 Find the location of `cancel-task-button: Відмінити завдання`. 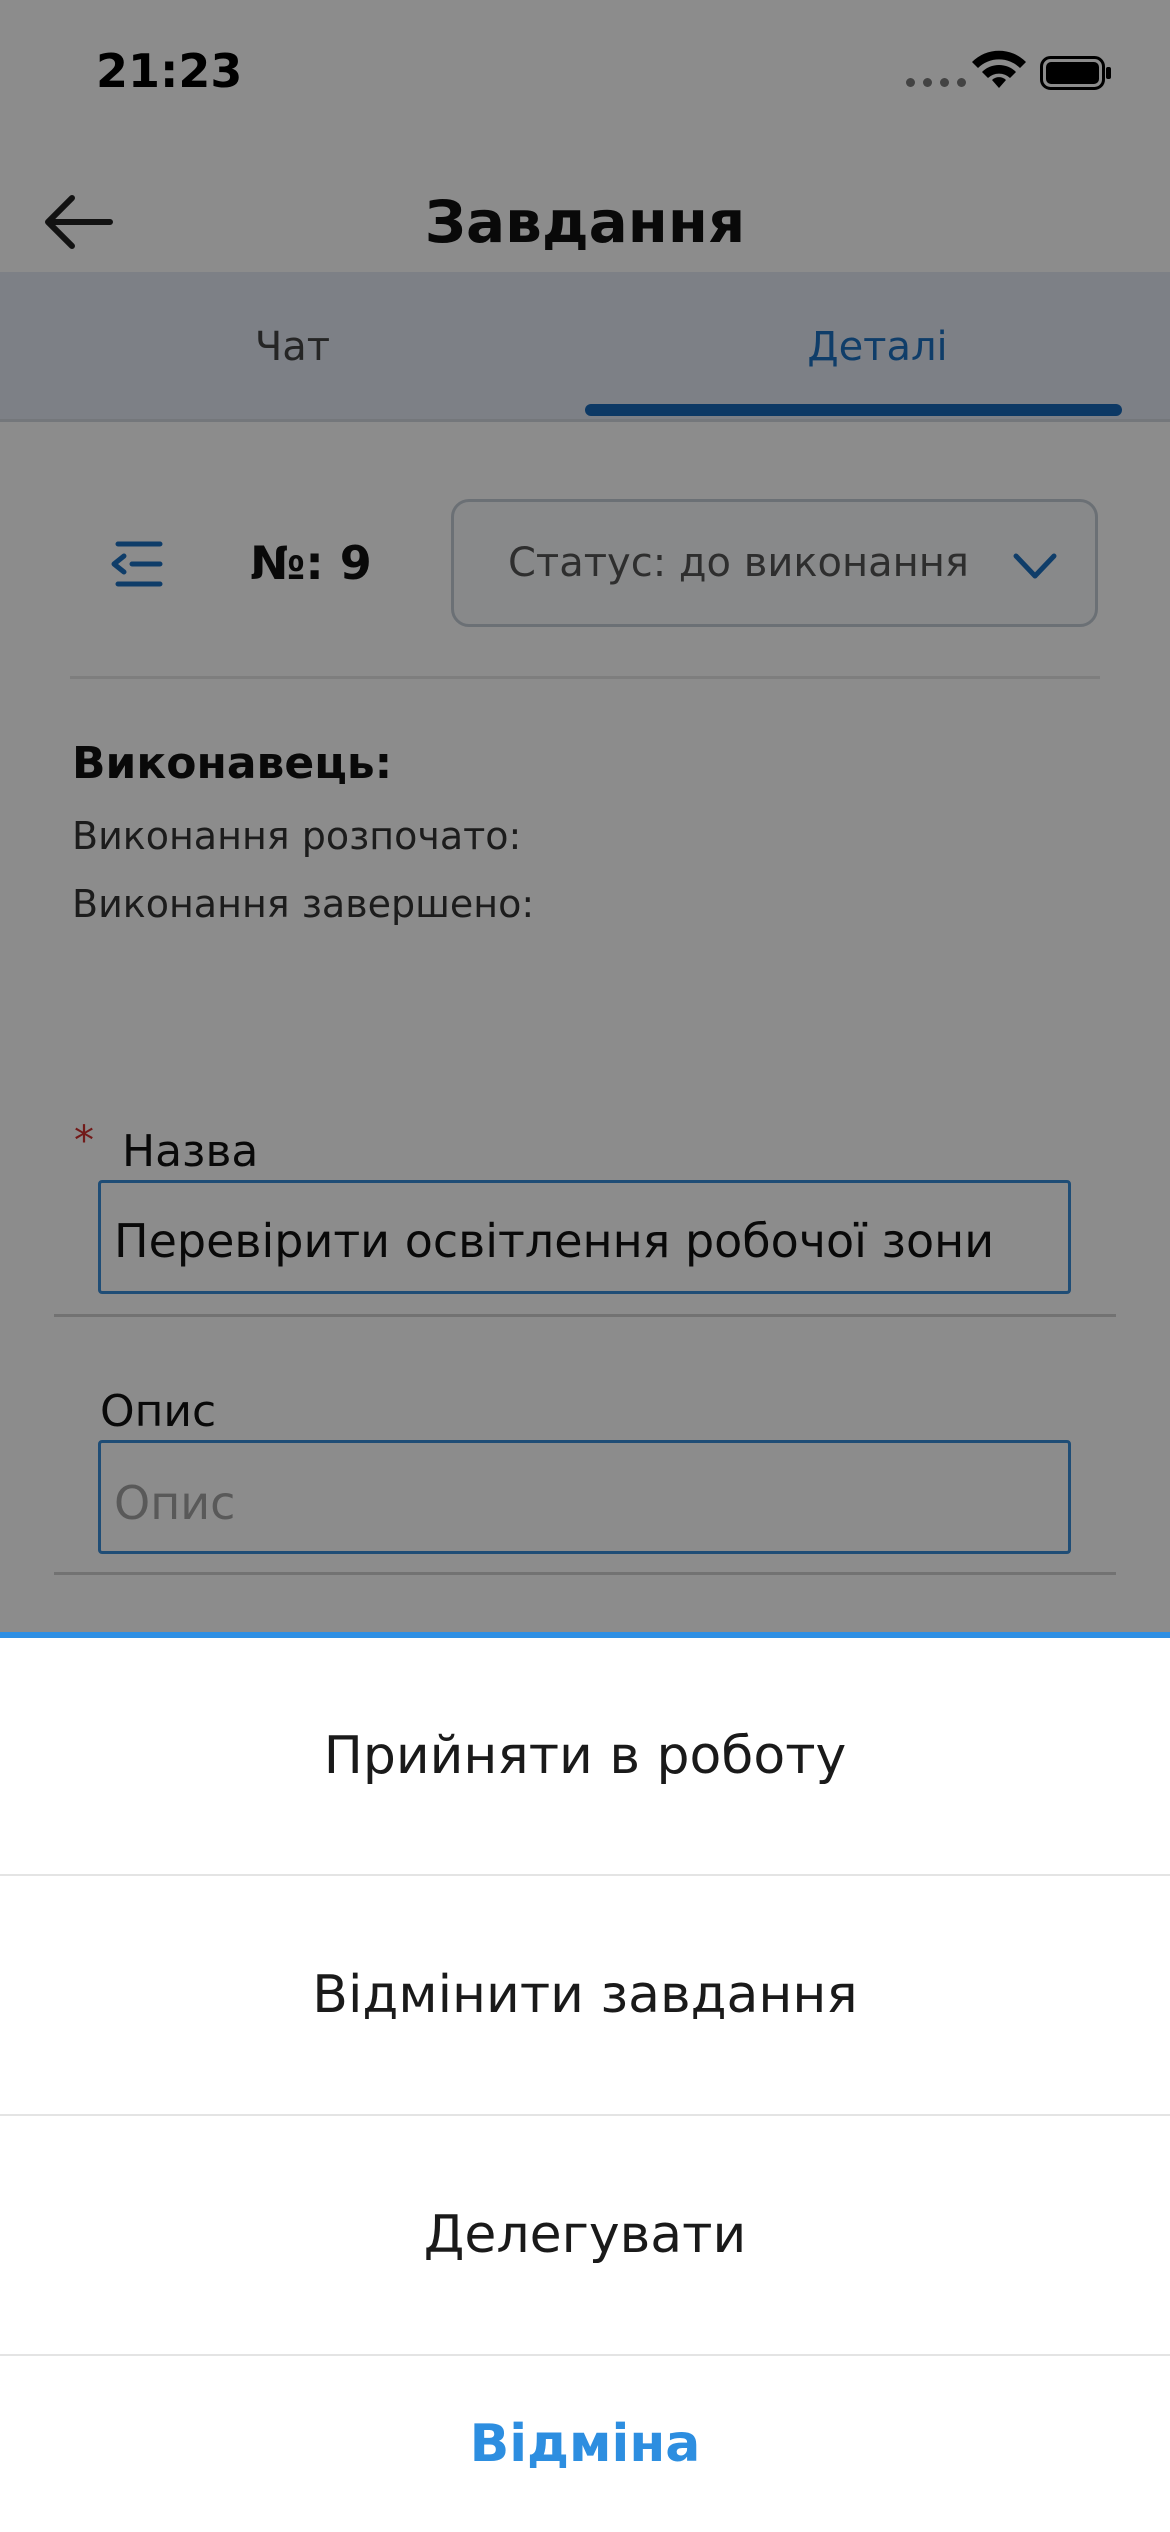

cancel-task-button: Відмінити завдання is located at coordinates (585, 1995).